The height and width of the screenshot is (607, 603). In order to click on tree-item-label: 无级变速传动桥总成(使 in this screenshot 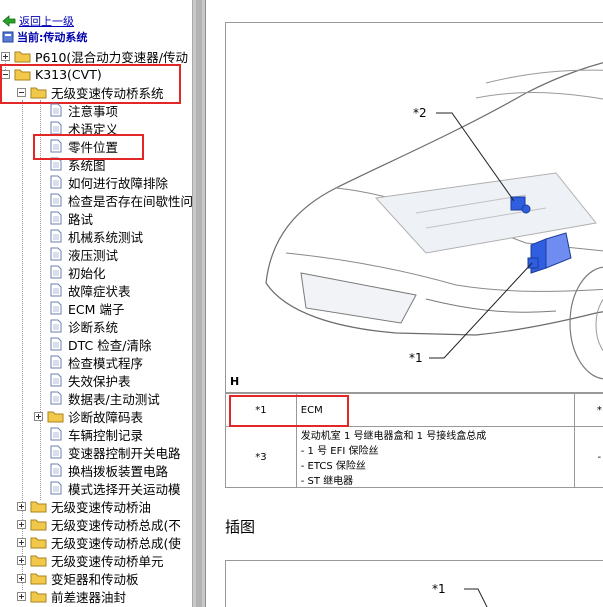, I will do `click(116, 543)`.